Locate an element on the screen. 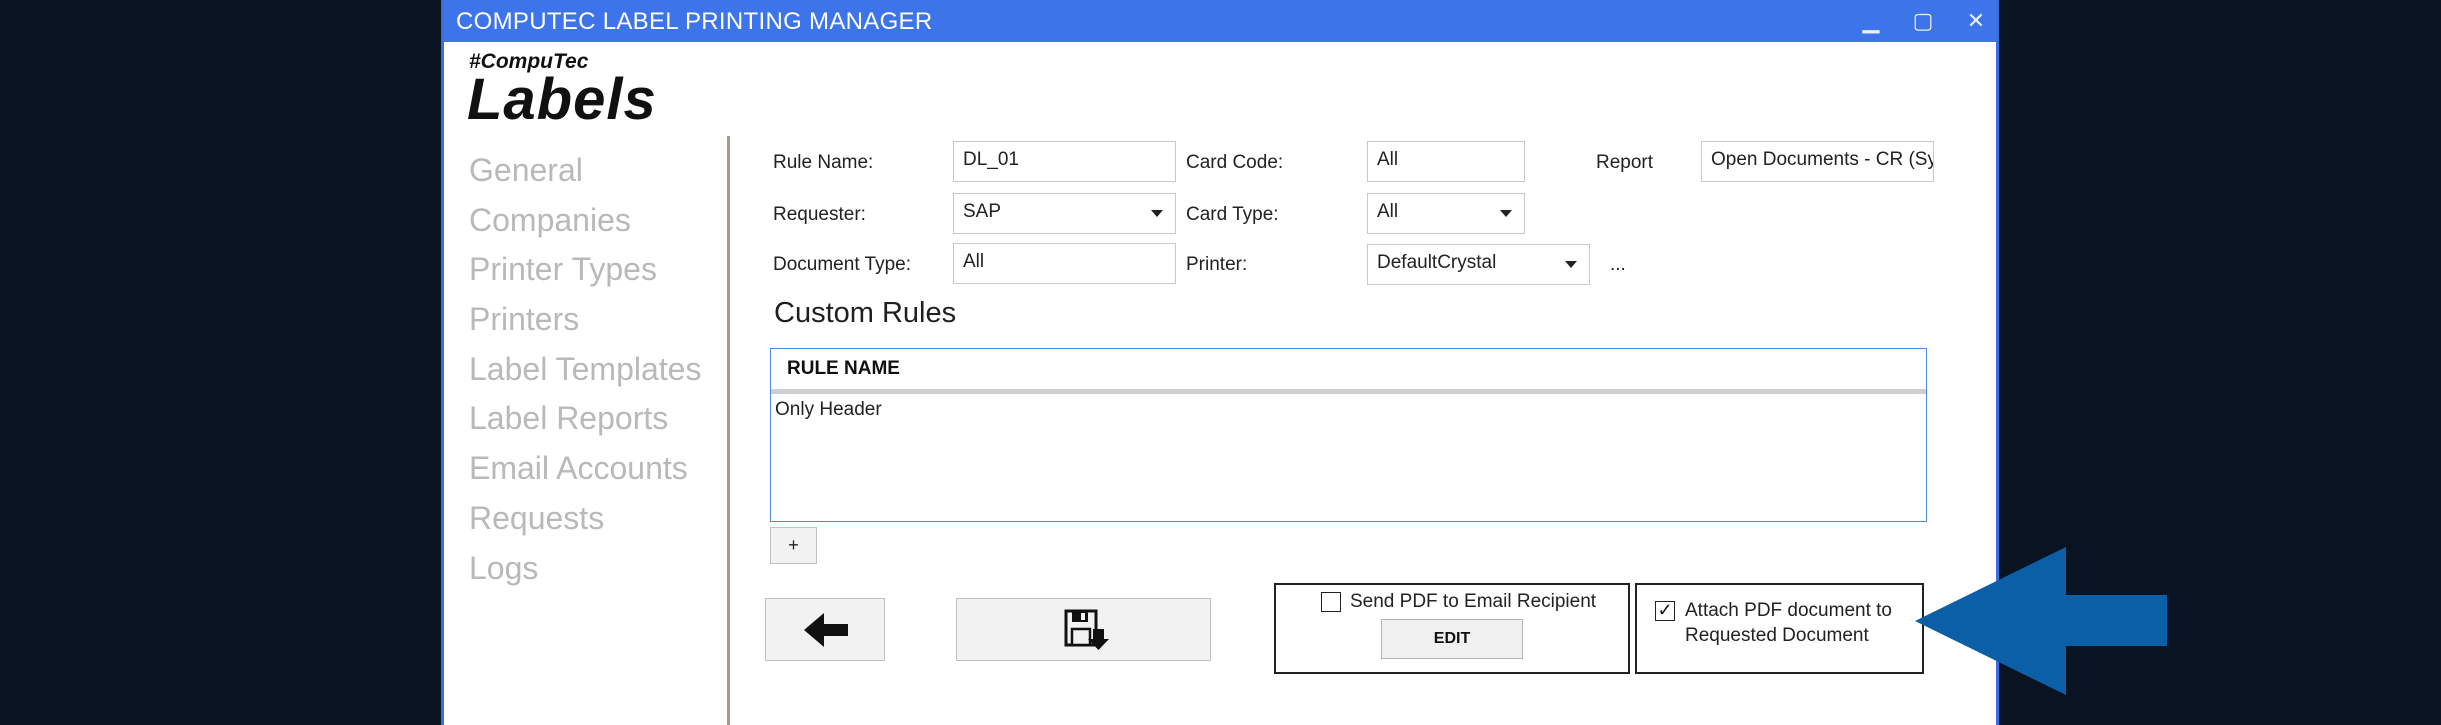 Image resolution: width=2441 pixels, height=725 pixels. printer-value: DefaultCrystal is located at coordinates (1437, 262).